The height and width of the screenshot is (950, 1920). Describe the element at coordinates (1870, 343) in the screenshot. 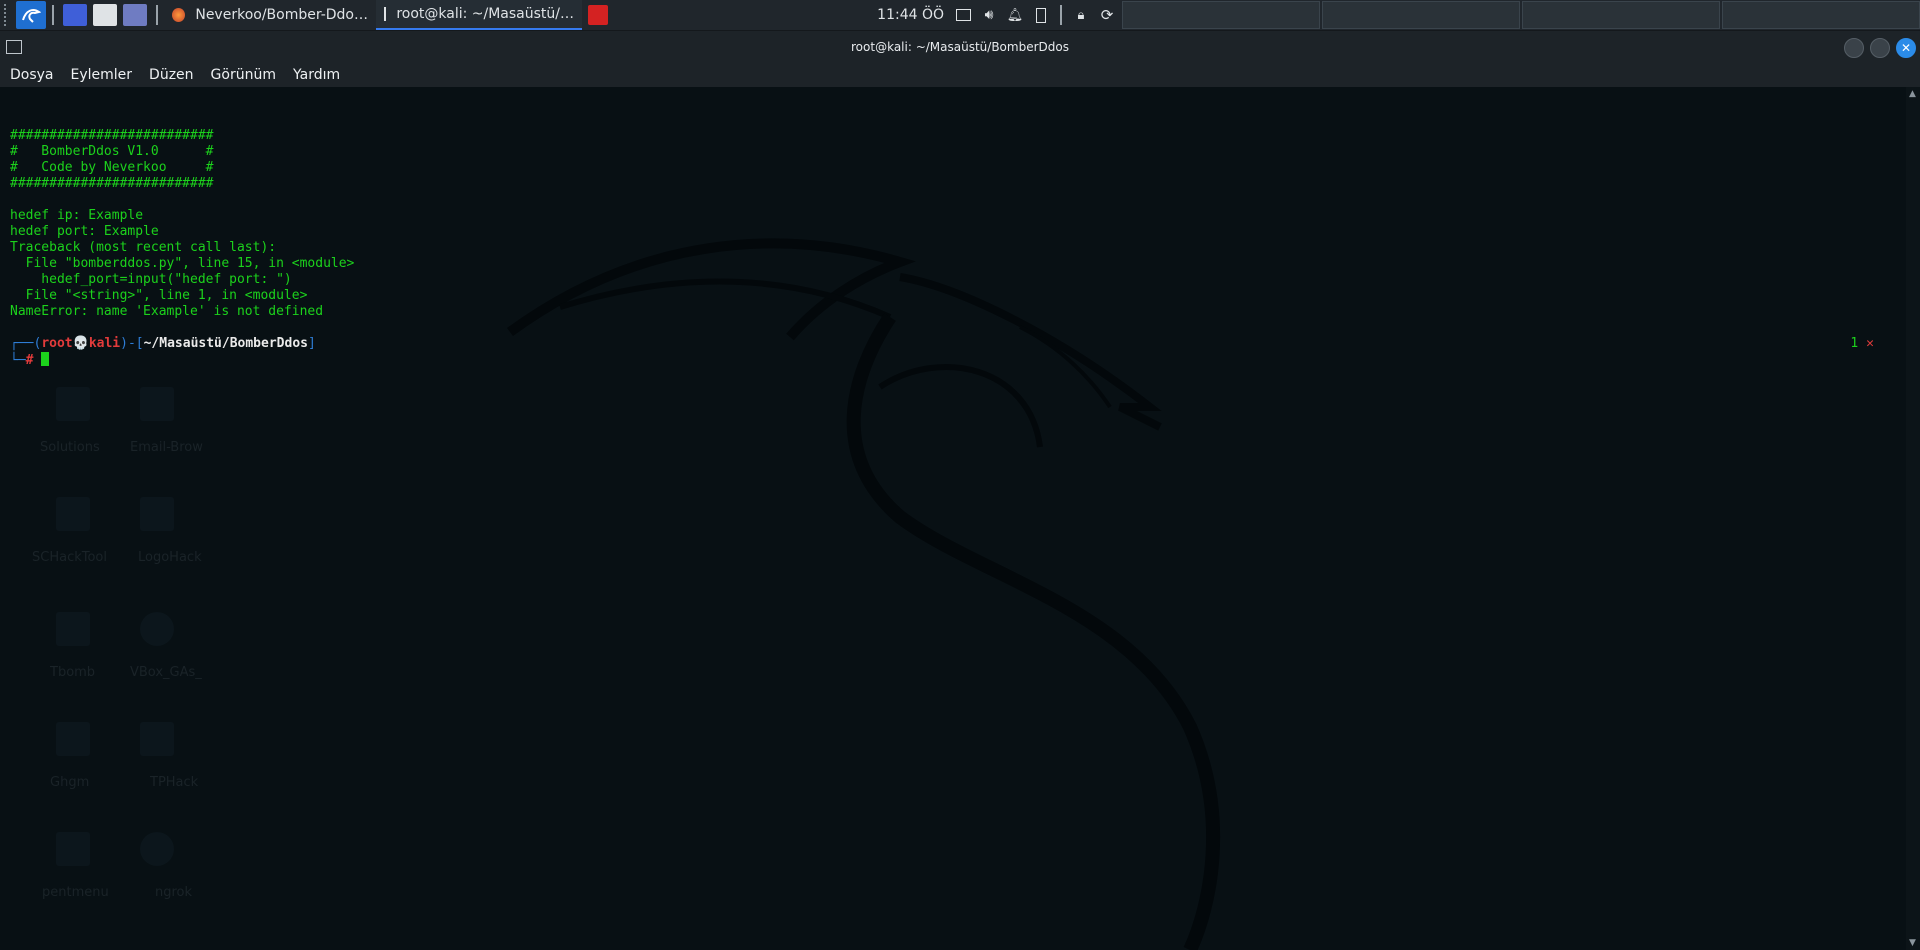

I see `error-mark-icon: ✕` at that location.